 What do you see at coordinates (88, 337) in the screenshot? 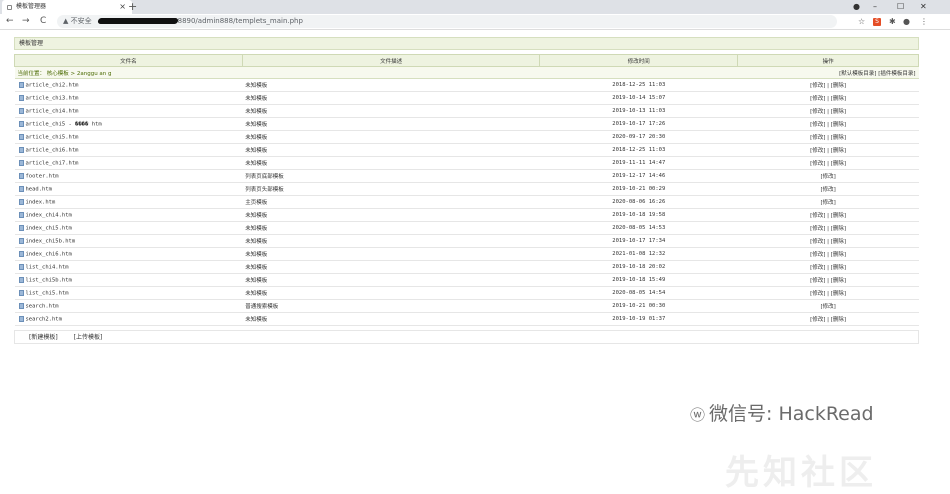
I see `upload-template-link: [上传模板]` at bounding box center [88, 337].